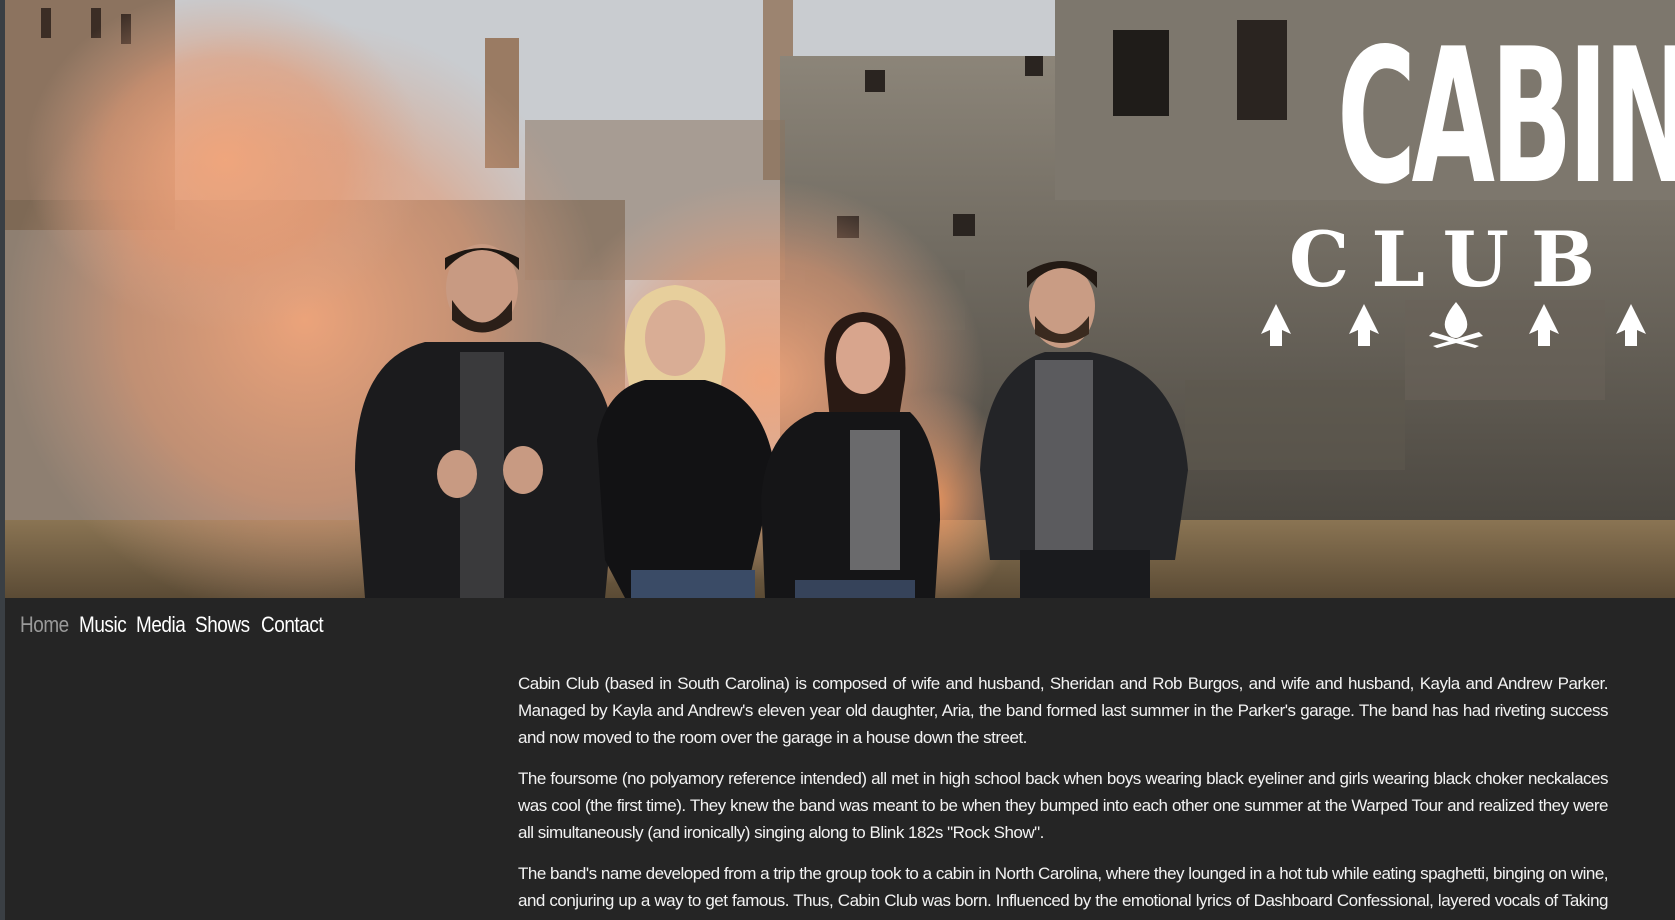 The width and height of the screenshot is (1675, 920). Describe the element at coordinates (161, 625) in the screenshot. I see `nav-link-media: Media` at that location.